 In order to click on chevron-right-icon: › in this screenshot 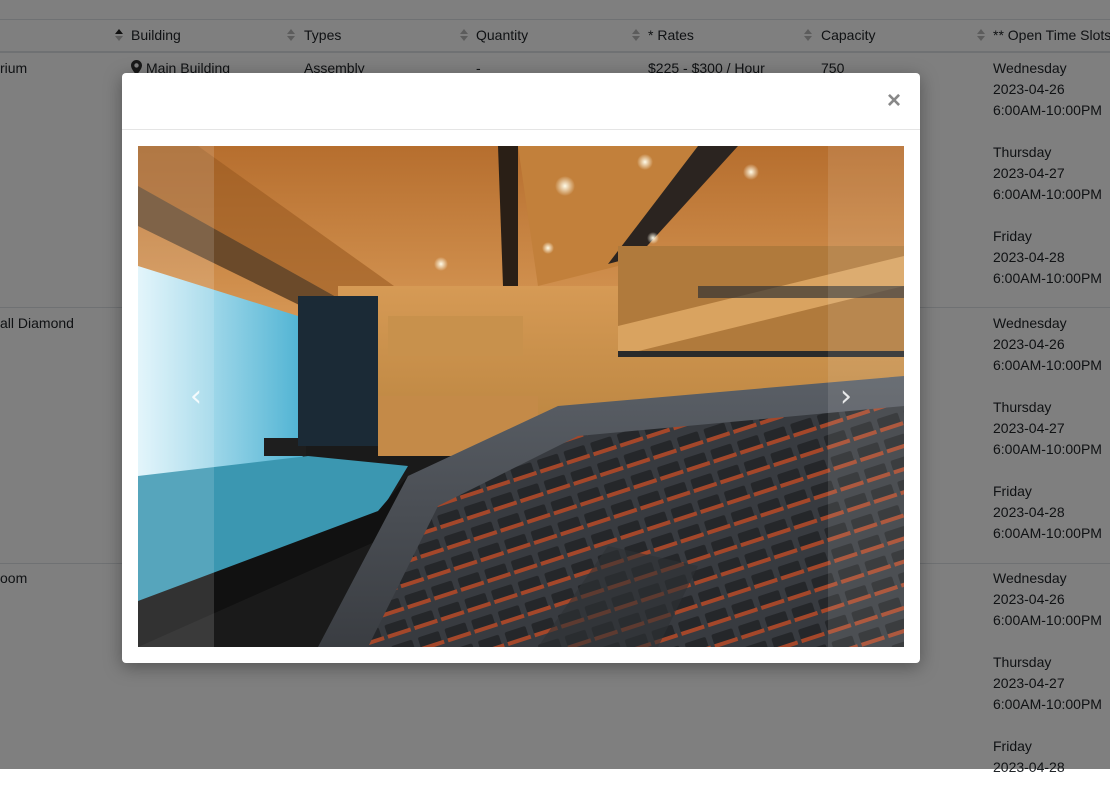, I will do `click(846, 396)`.